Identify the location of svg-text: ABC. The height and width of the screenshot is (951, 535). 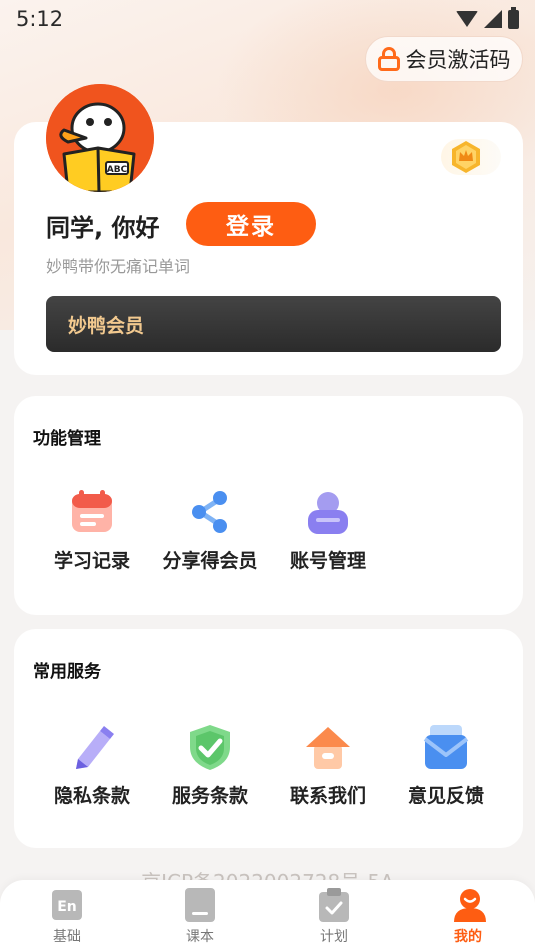
(117, 170).